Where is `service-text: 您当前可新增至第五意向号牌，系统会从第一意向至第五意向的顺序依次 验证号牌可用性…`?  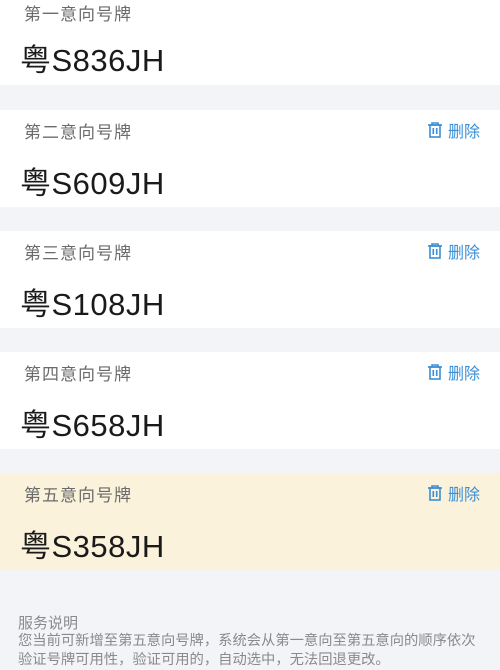
service-text: 您当前可新增至第五意向号牌，系统会从第一意向至第五意向的顺序依次 验证号牌可用性… is located at coordinates (253, 651).